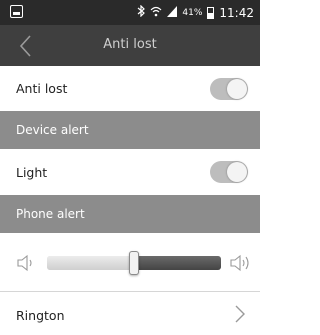 Image resolution: width=320 pixels, height=335 pixels. I want to click on volume-slider-thumb, so click(134, 263).